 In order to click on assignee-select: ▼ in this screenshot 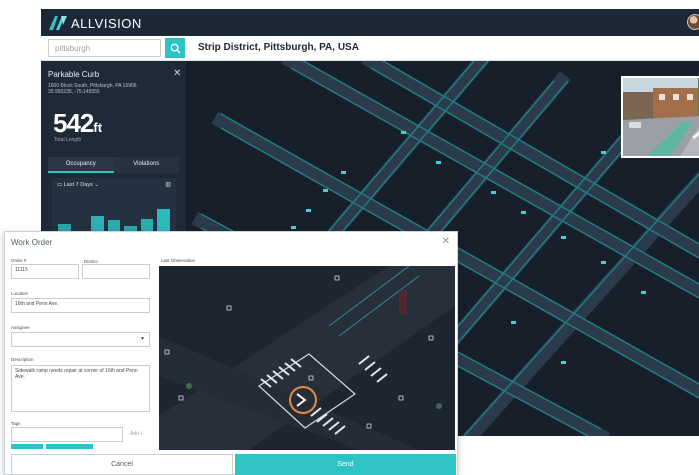, I will do `click(80, 339)`.